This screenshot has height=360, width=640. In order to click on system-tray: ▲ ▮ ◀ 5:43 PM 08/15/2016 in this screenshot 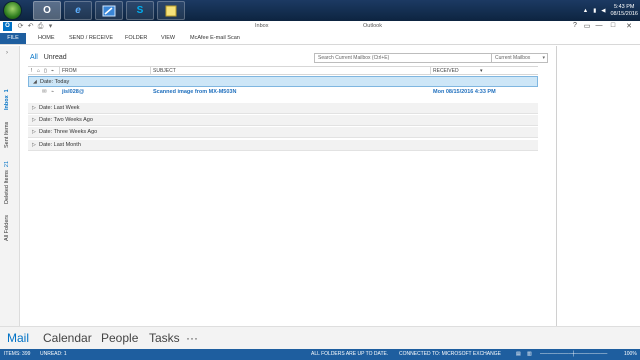, I will do `click(610, 10)`.